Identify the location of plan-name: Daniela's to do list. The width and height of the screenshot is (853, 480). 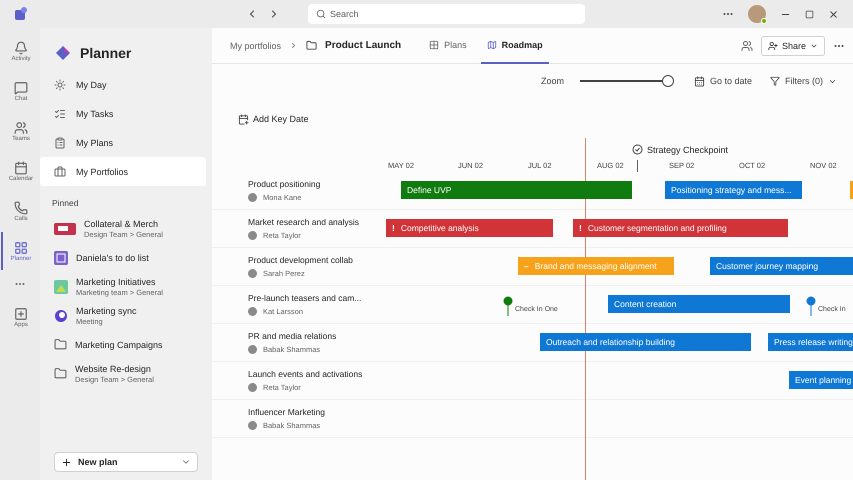
(112, 257).